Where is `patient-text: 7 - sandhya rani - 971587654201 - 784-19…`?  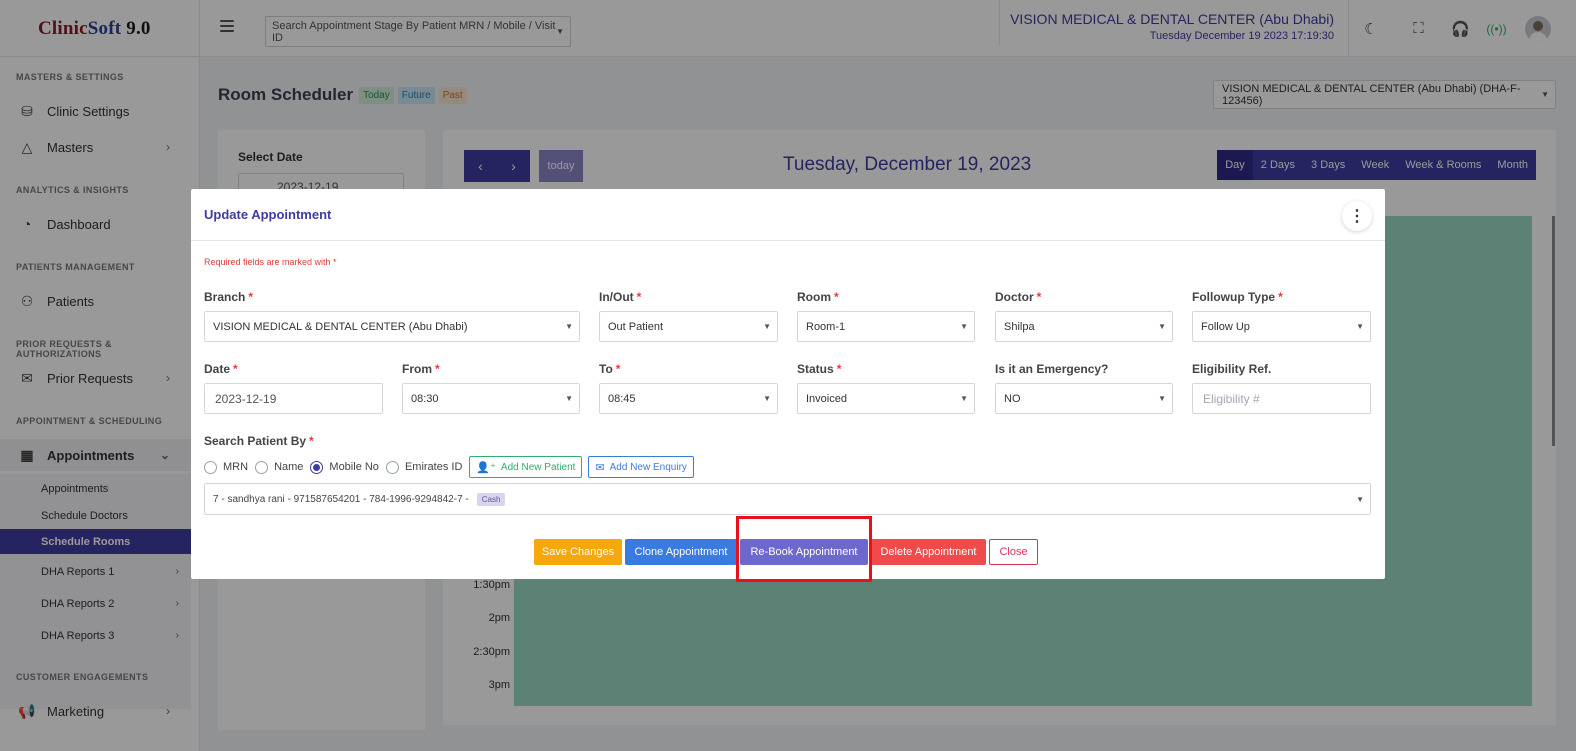
patient-text: 7 - sandhya rani - 971587654201 - 784-19… is located at coordinates (341, 499).